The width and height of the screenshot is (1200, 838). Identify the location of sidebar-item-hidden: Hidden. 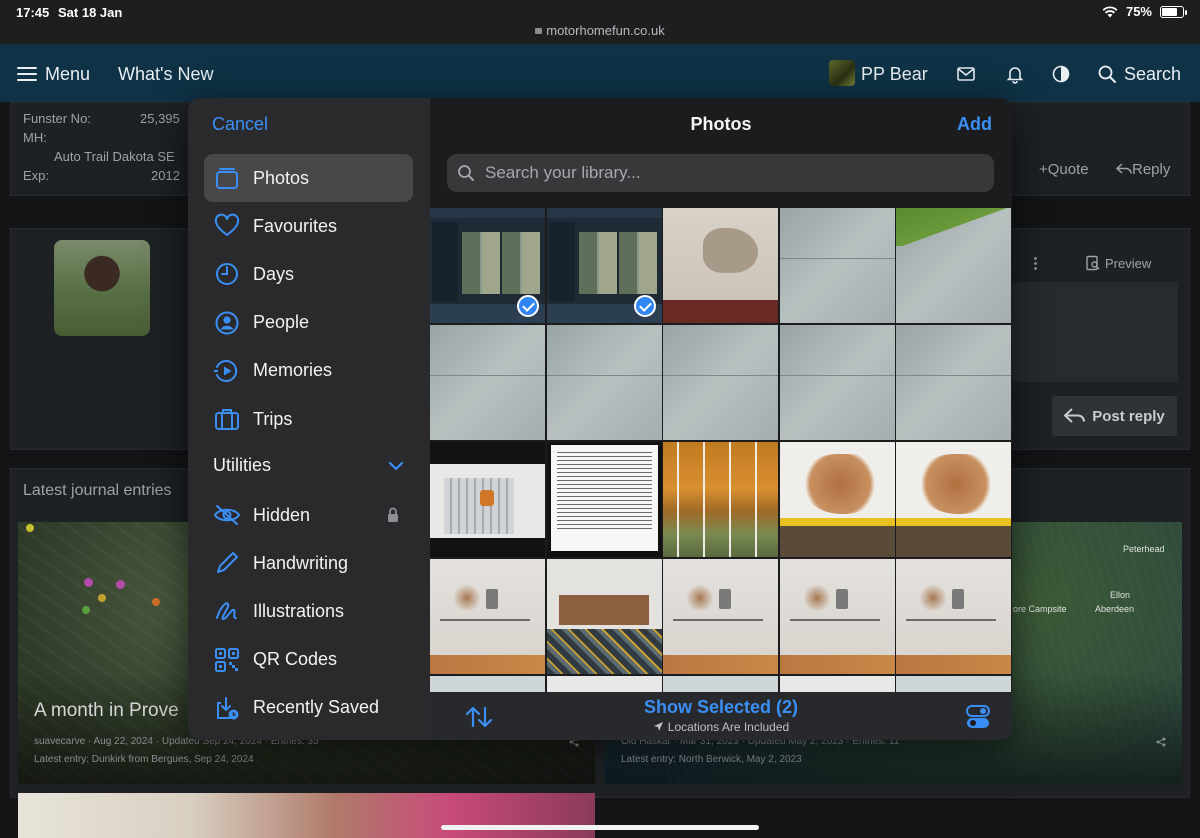
(308, 515).